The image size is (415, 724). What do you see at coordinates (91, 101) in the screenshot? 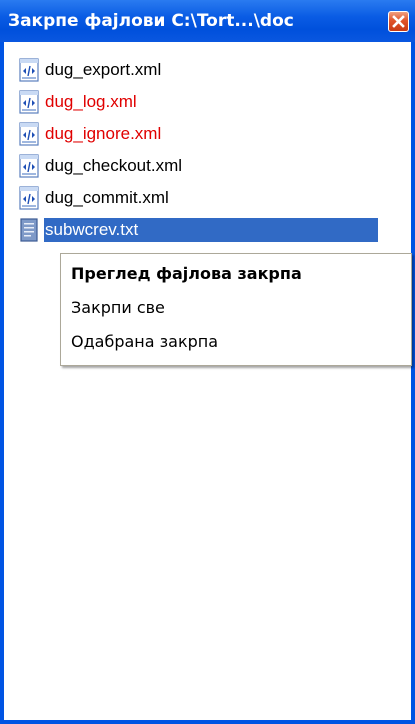
I see `file-name: dug_log.xml` at bounding box center [91, 101].